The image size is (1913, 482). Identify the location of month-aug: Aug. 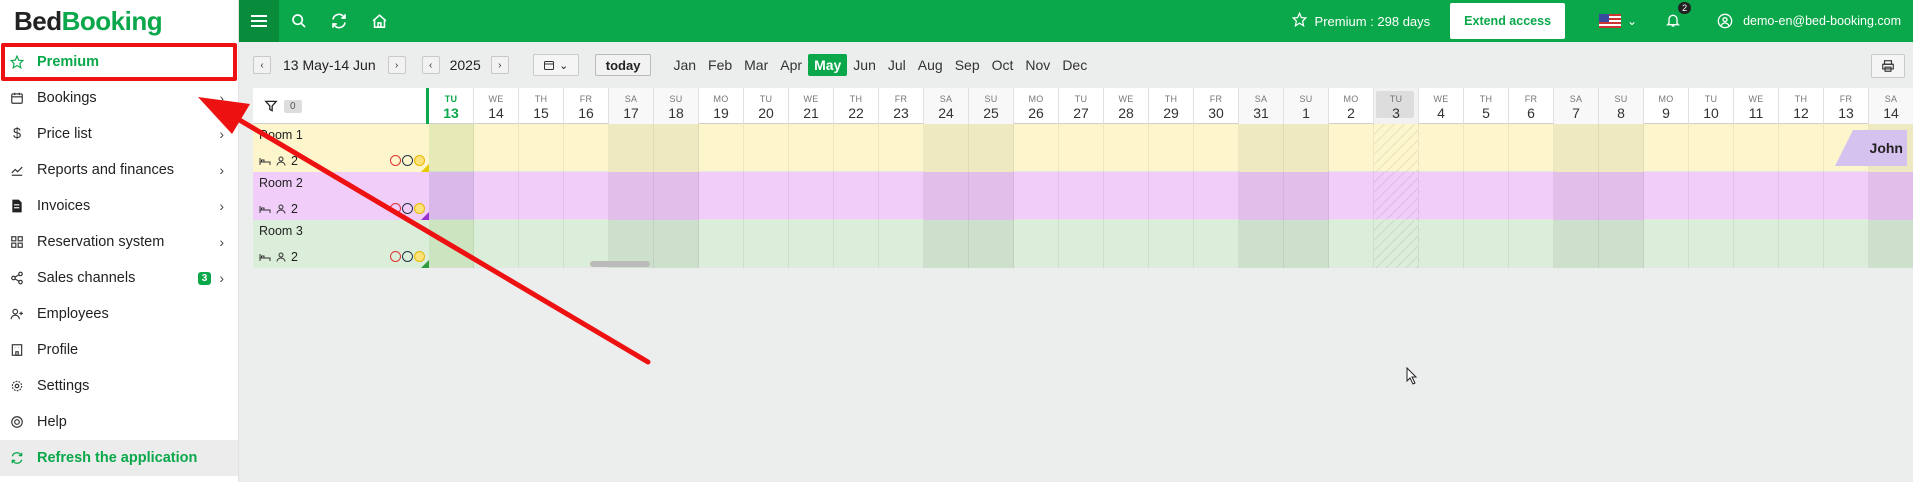
(930, 65).